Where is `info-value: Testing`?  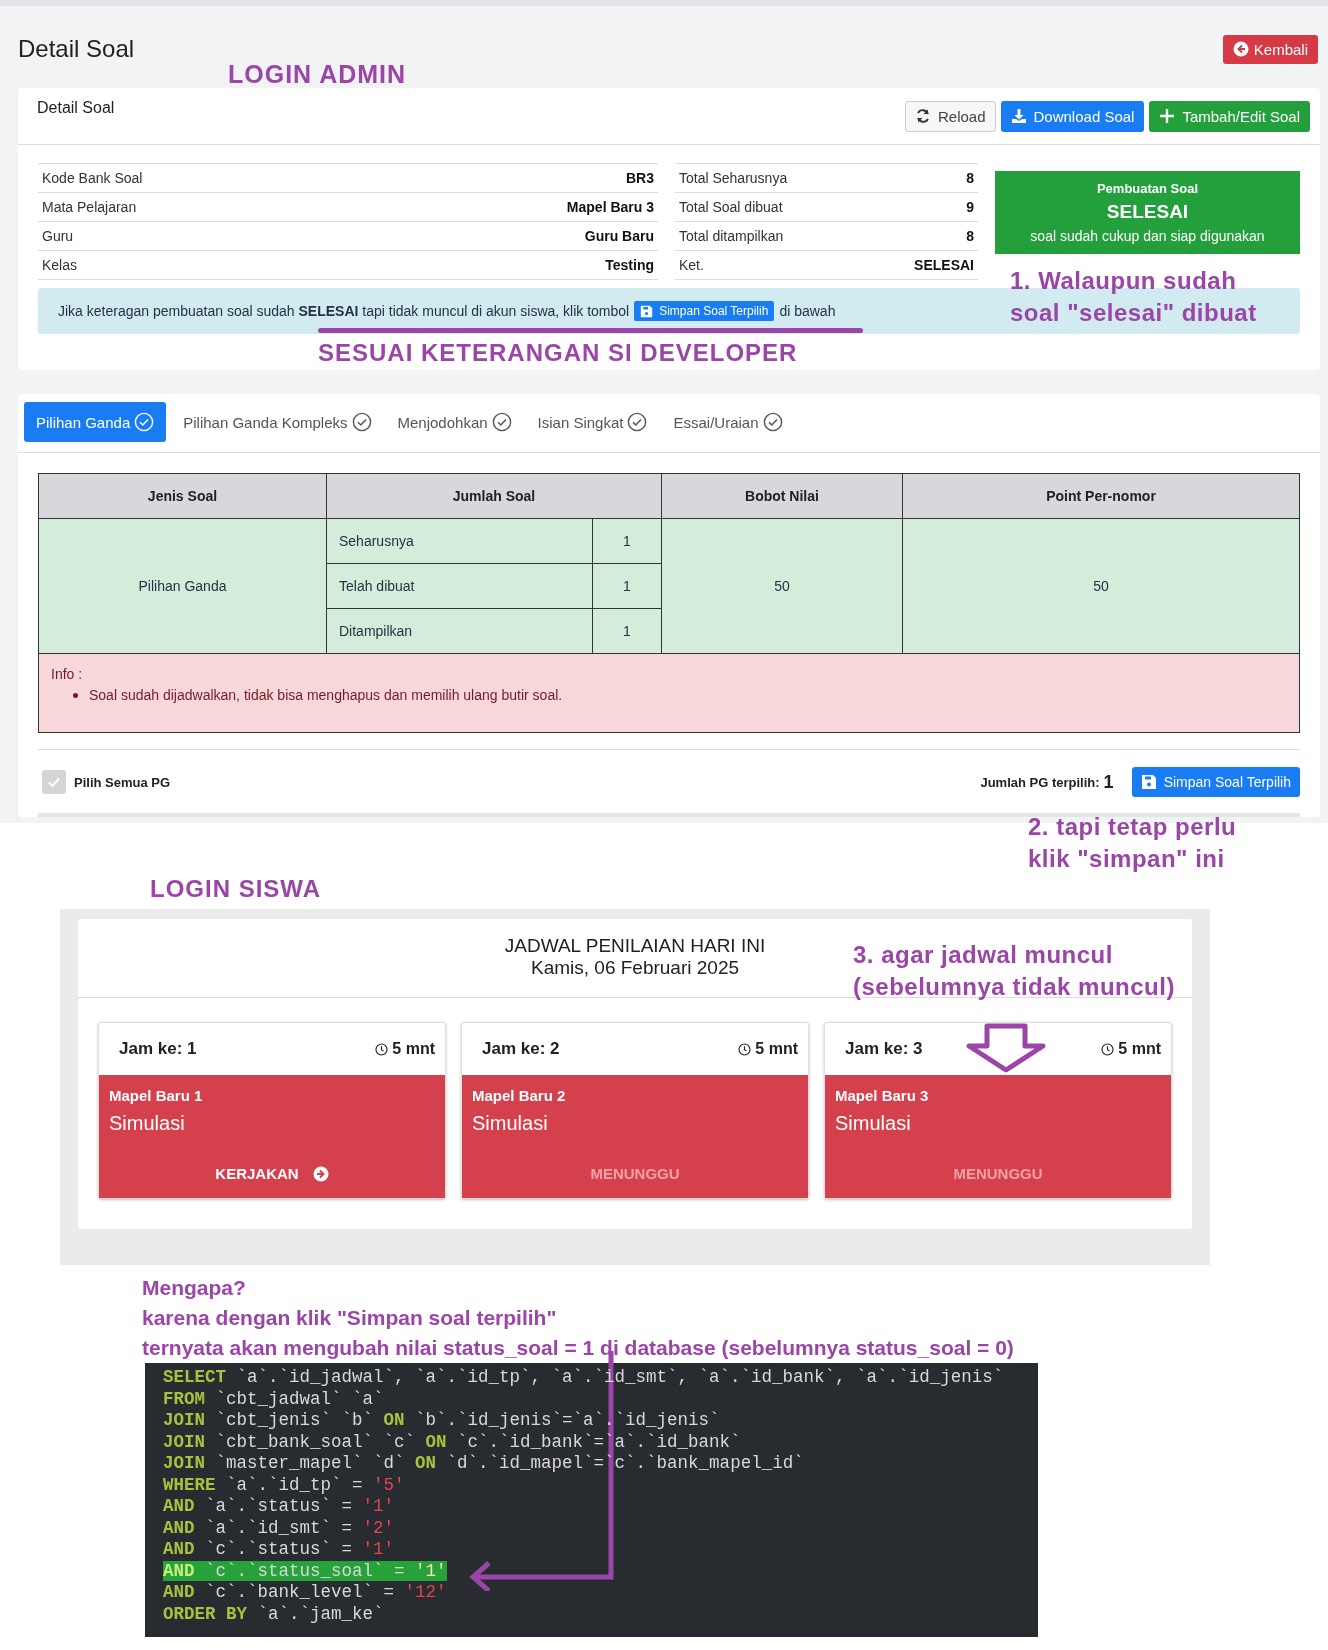
info-value: Testing is located at coordinates (513, 265).